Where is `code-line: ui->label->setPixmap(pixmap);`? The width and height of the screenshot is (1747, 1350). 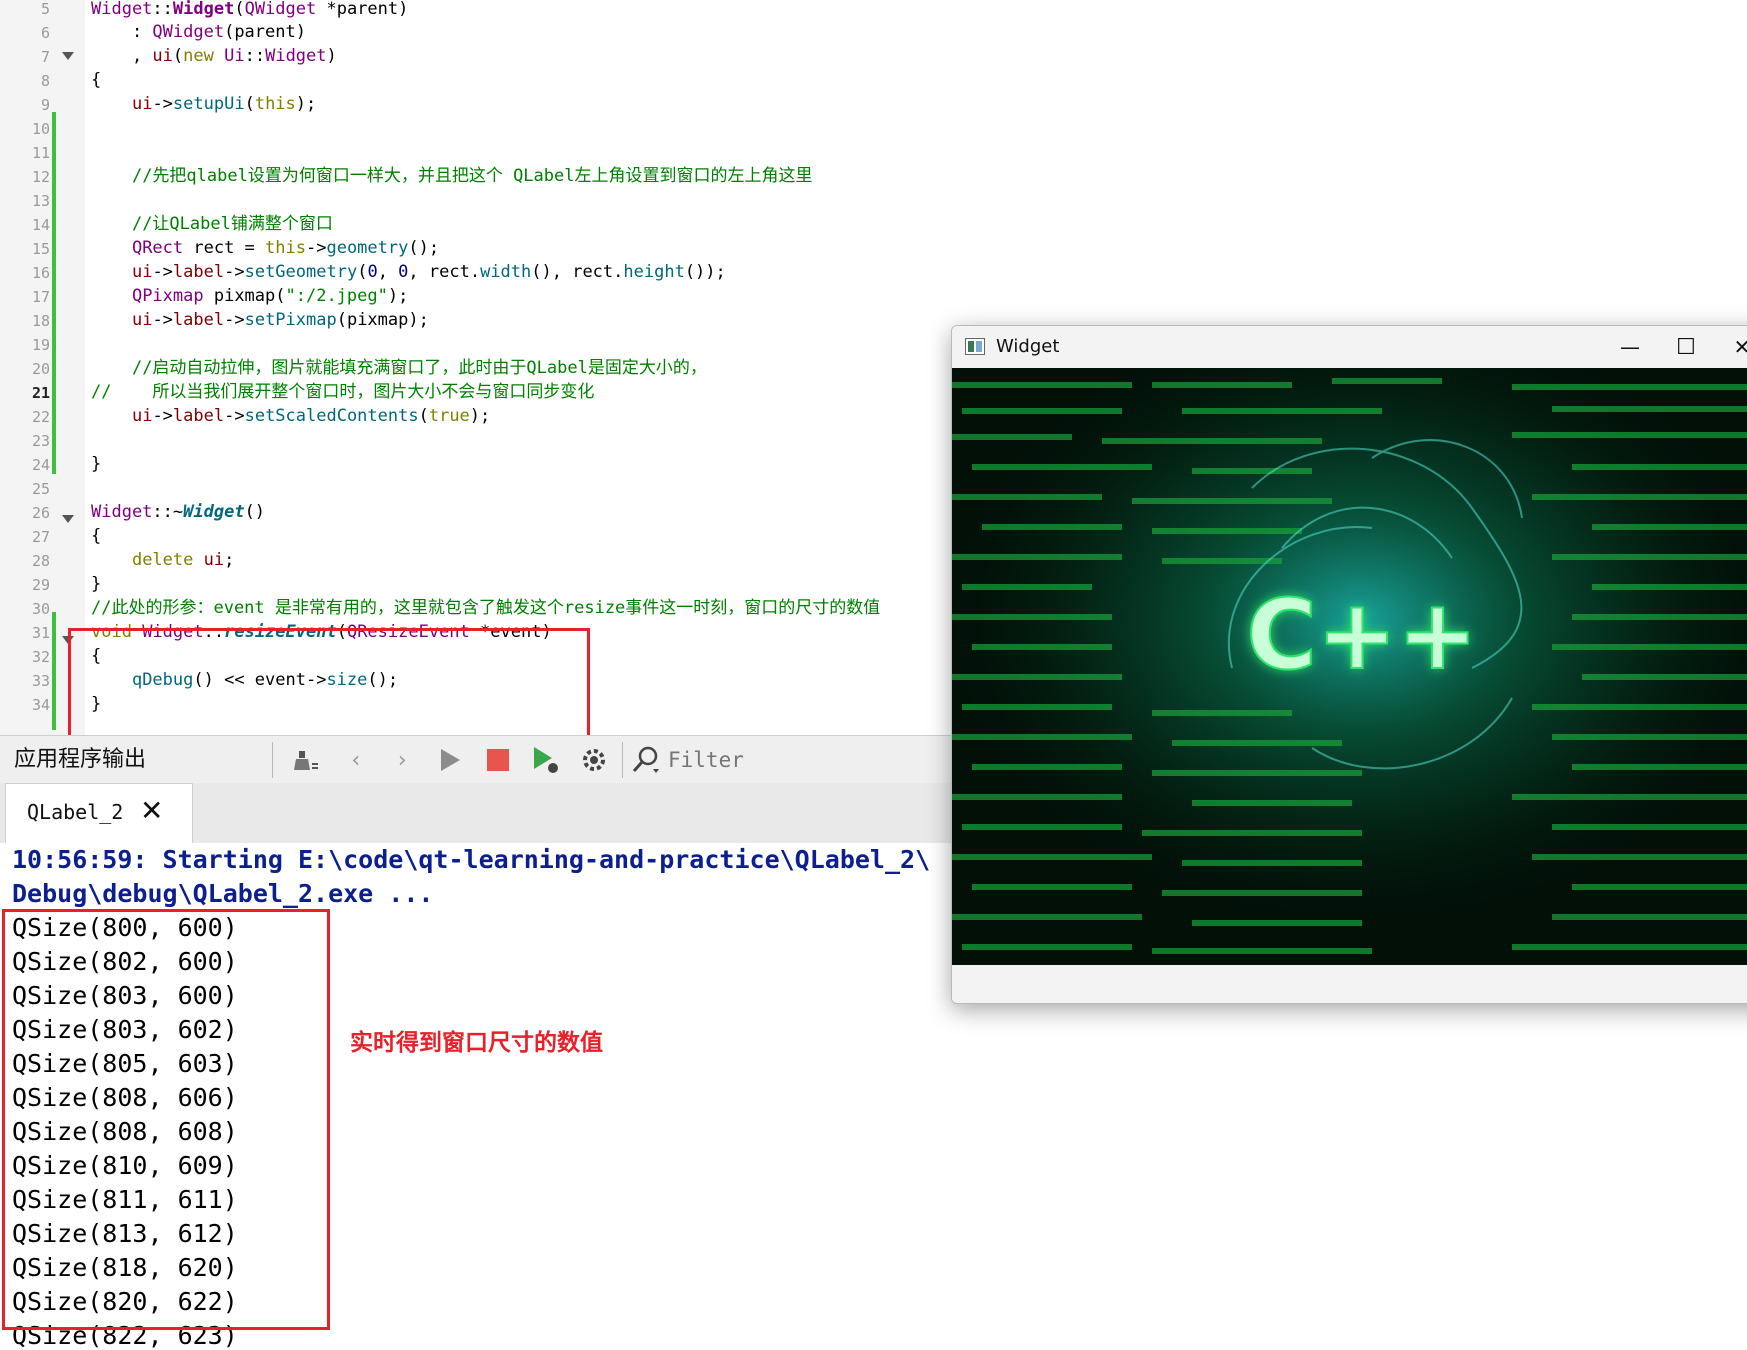
code-line: ui->label->setPixmap(pixmap); is located at coordinates (260, 320).